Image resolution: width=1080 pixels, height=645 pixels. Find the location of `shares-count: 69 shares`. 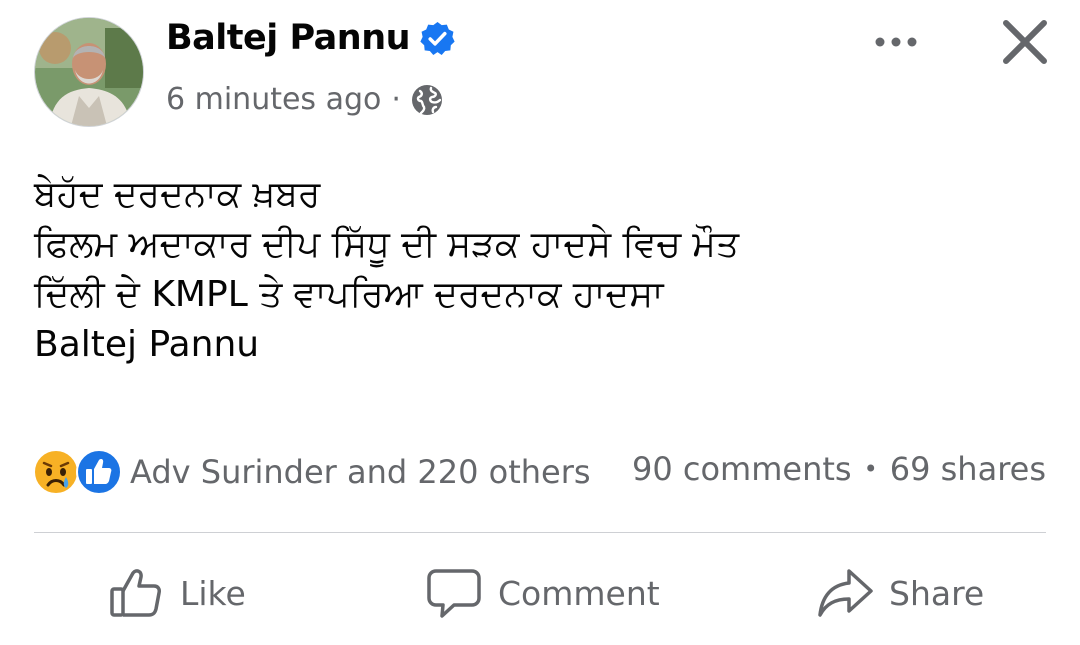

shares-count: 69 shares is located at coordinates (968, 469).